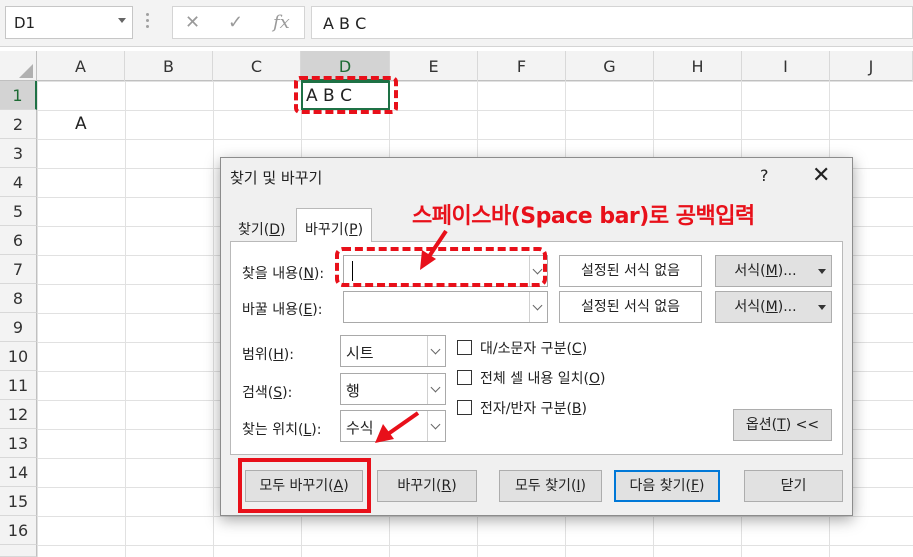 The height and width of the screenshot is (557, 913). I want to click on column-header-h: H, so click(698, 66).